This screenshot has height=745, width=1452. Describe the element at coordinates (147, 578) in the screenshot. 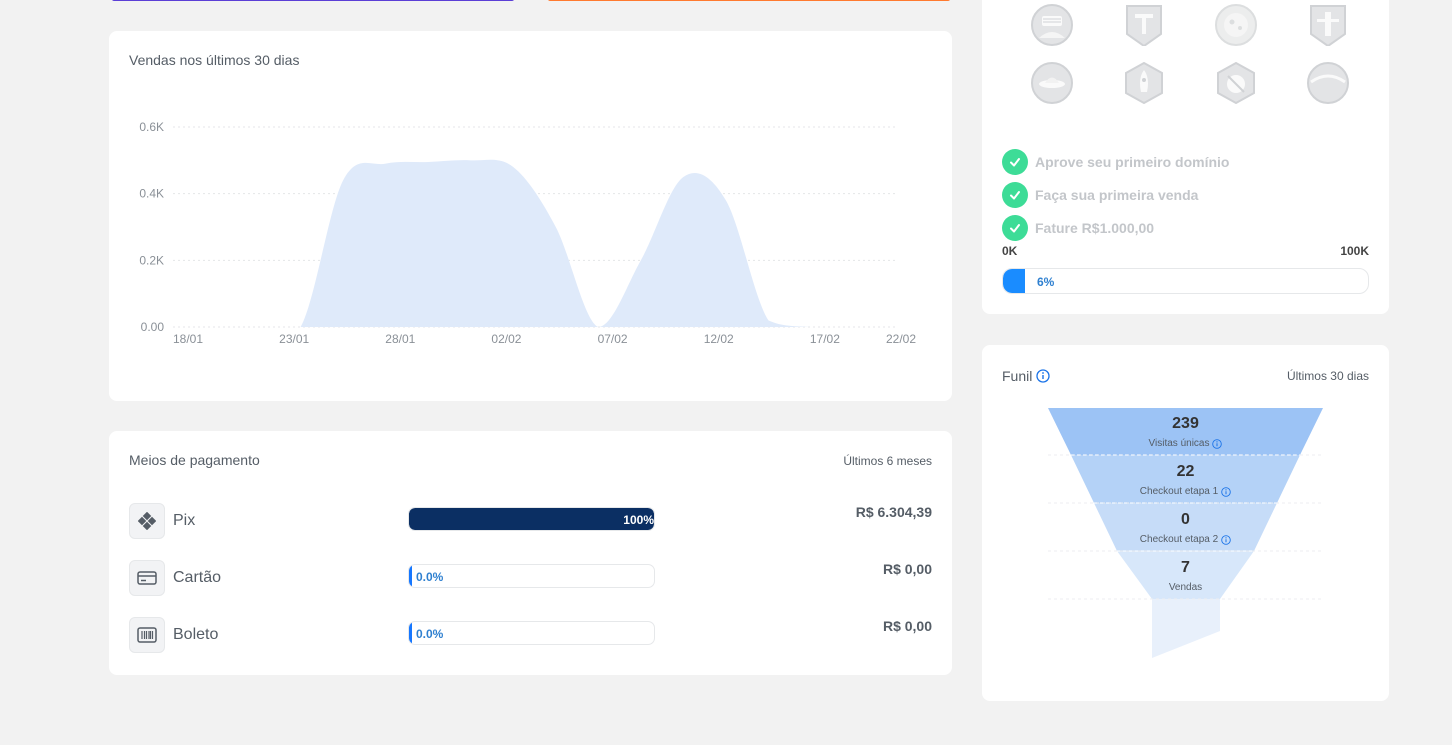

I see `credit-card-icon` at that location.